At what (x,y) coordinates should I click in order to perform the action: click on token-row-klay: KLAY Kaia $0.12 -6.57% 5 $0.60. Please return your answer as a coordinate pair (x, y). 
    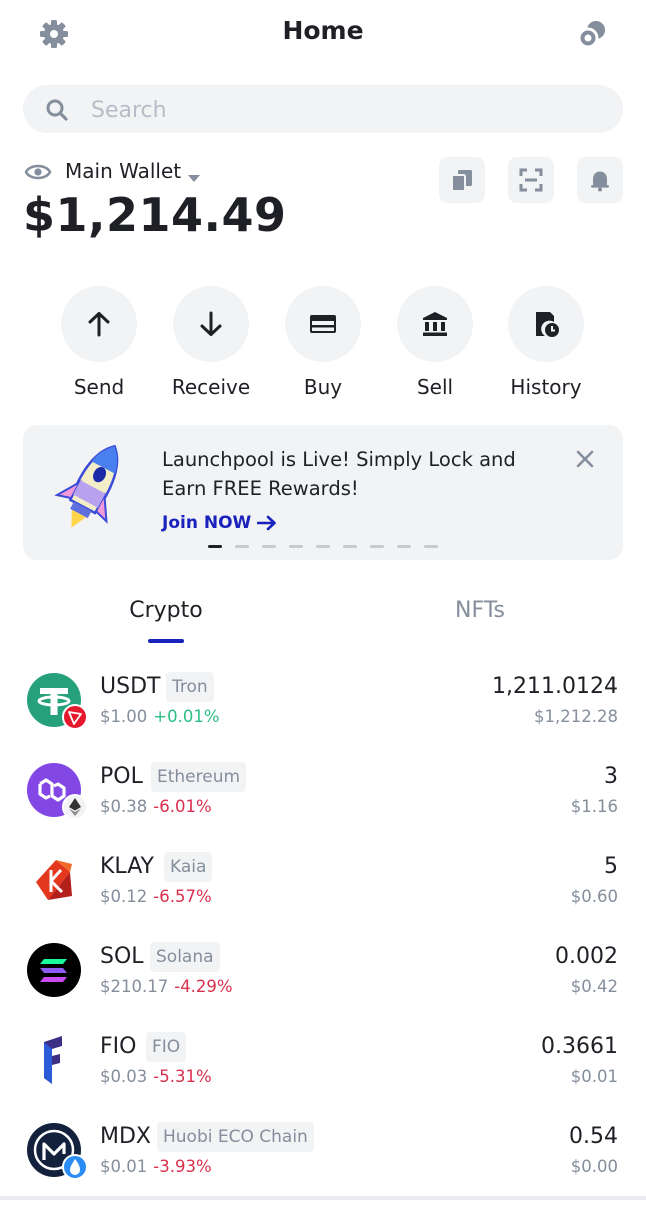
    Looking at the image, I should click on (323, 897).